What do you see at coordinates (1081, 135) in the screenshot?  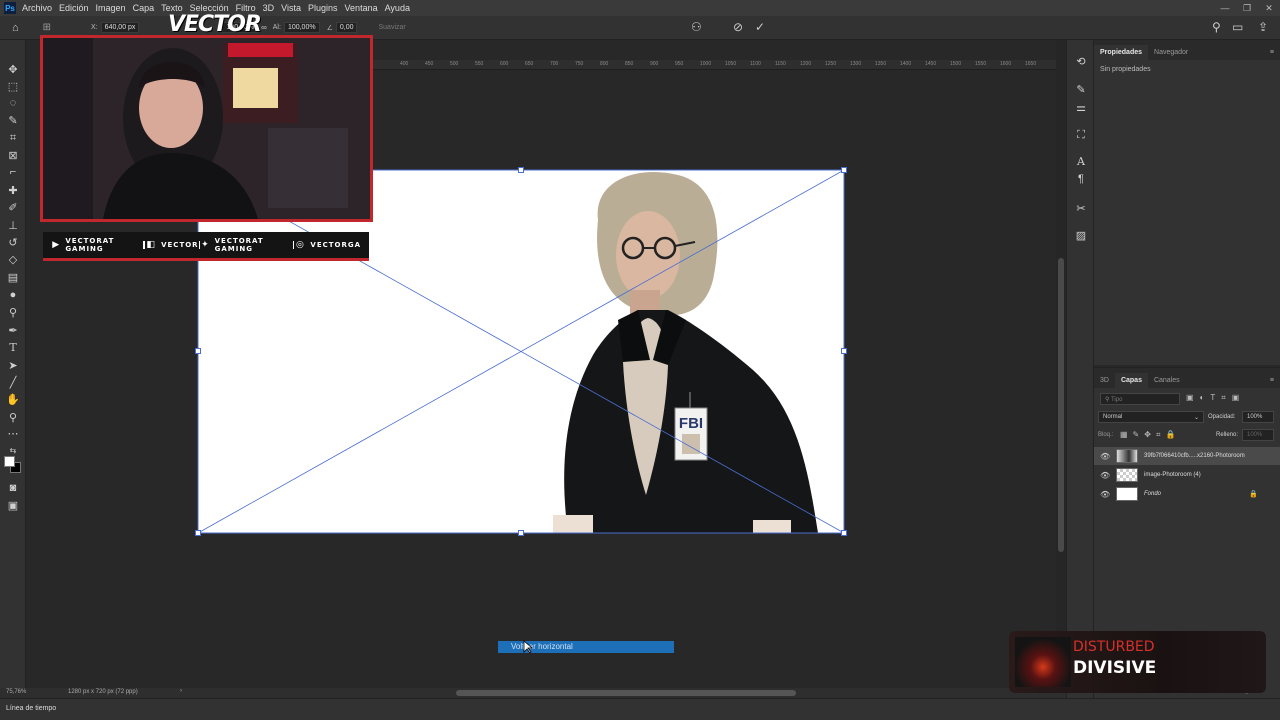 I see `layer-comps-icon: ⛶` at bounding box center [1081, 135].